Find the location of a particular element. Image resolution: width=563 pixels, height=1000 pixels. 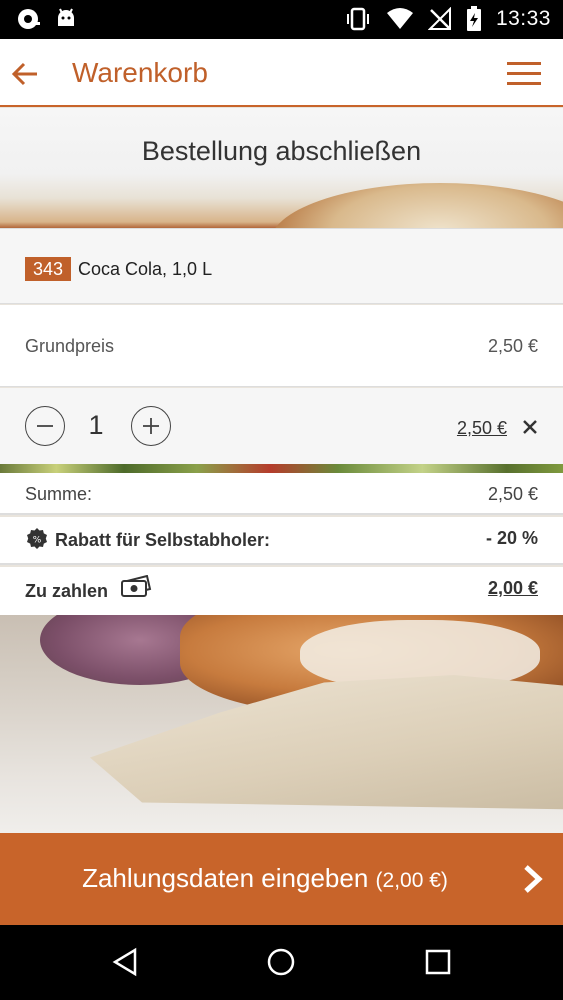

item-name: Coca Cola, 1,0 L is located at coordinates (145, 269).